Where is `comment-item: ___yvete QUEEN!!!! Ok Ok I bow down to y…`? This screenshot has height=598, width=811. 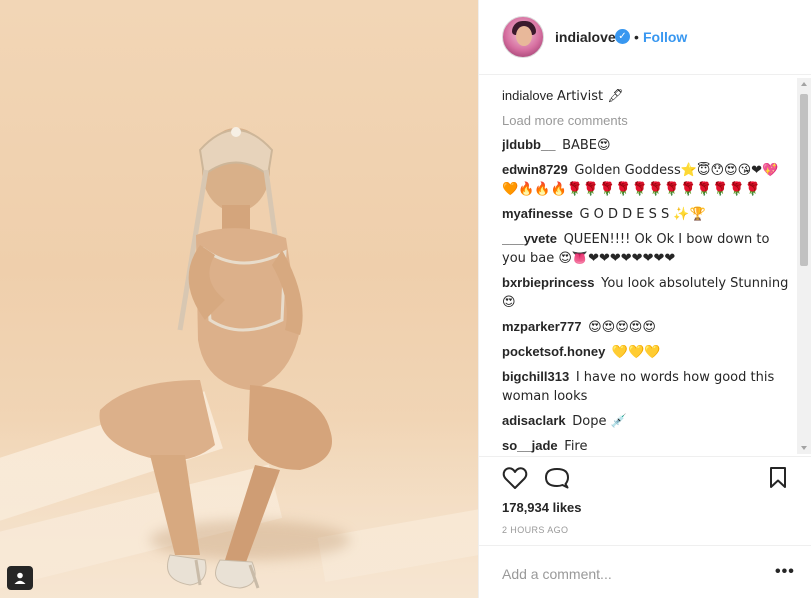
comment-item: ___yvete QUEEN!!!! Ok Ok I bow down to y… is located at coordinates (647, 249).